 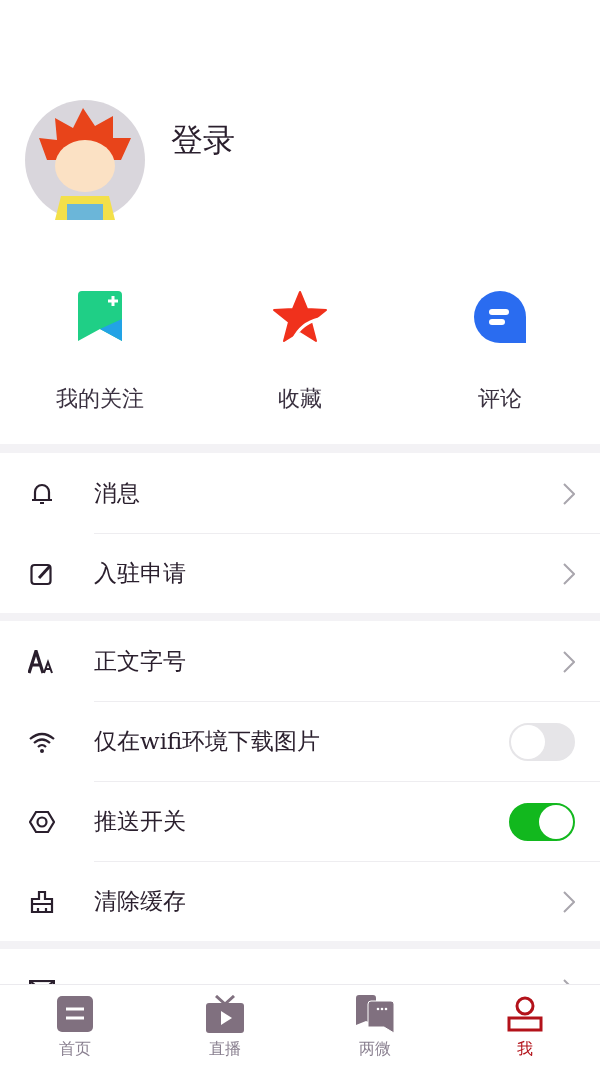 What do you see at coordinates (42, 901) in the screenshot?
I see `broom-icon` at bounding box center [42, 901].